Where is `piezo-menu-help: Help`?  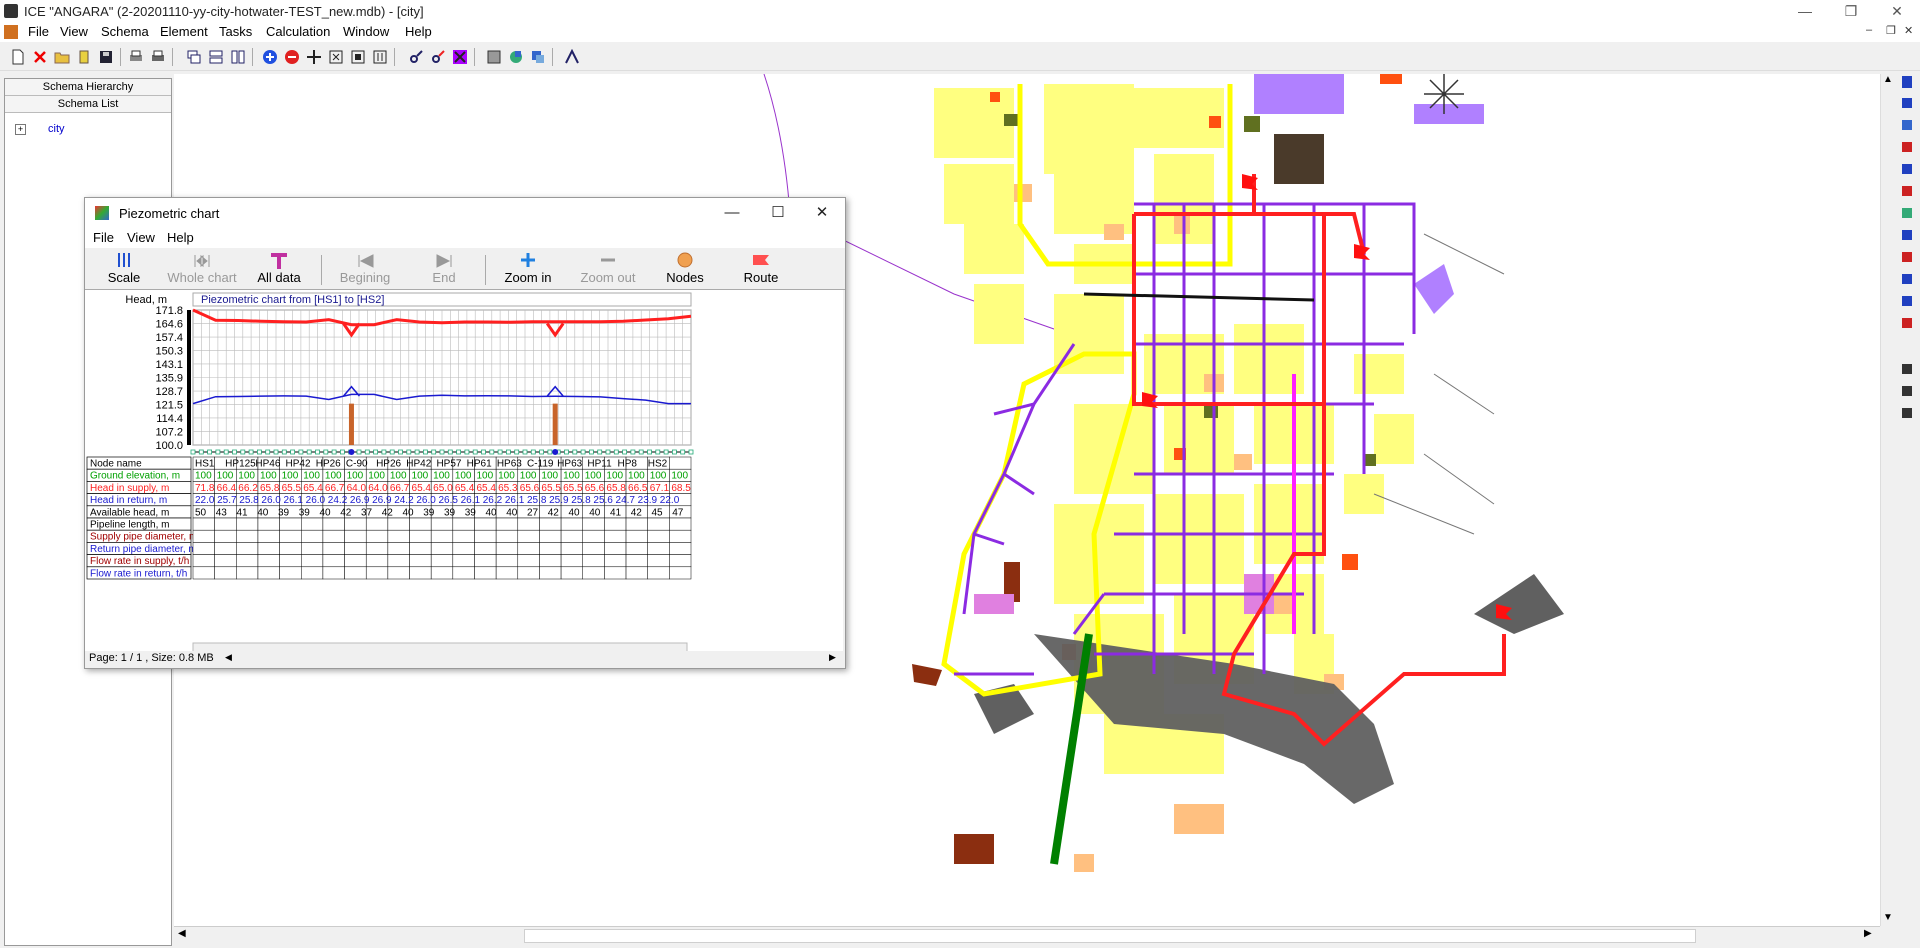
piezo-menu-help: Help is located at coordinates (180, 237).